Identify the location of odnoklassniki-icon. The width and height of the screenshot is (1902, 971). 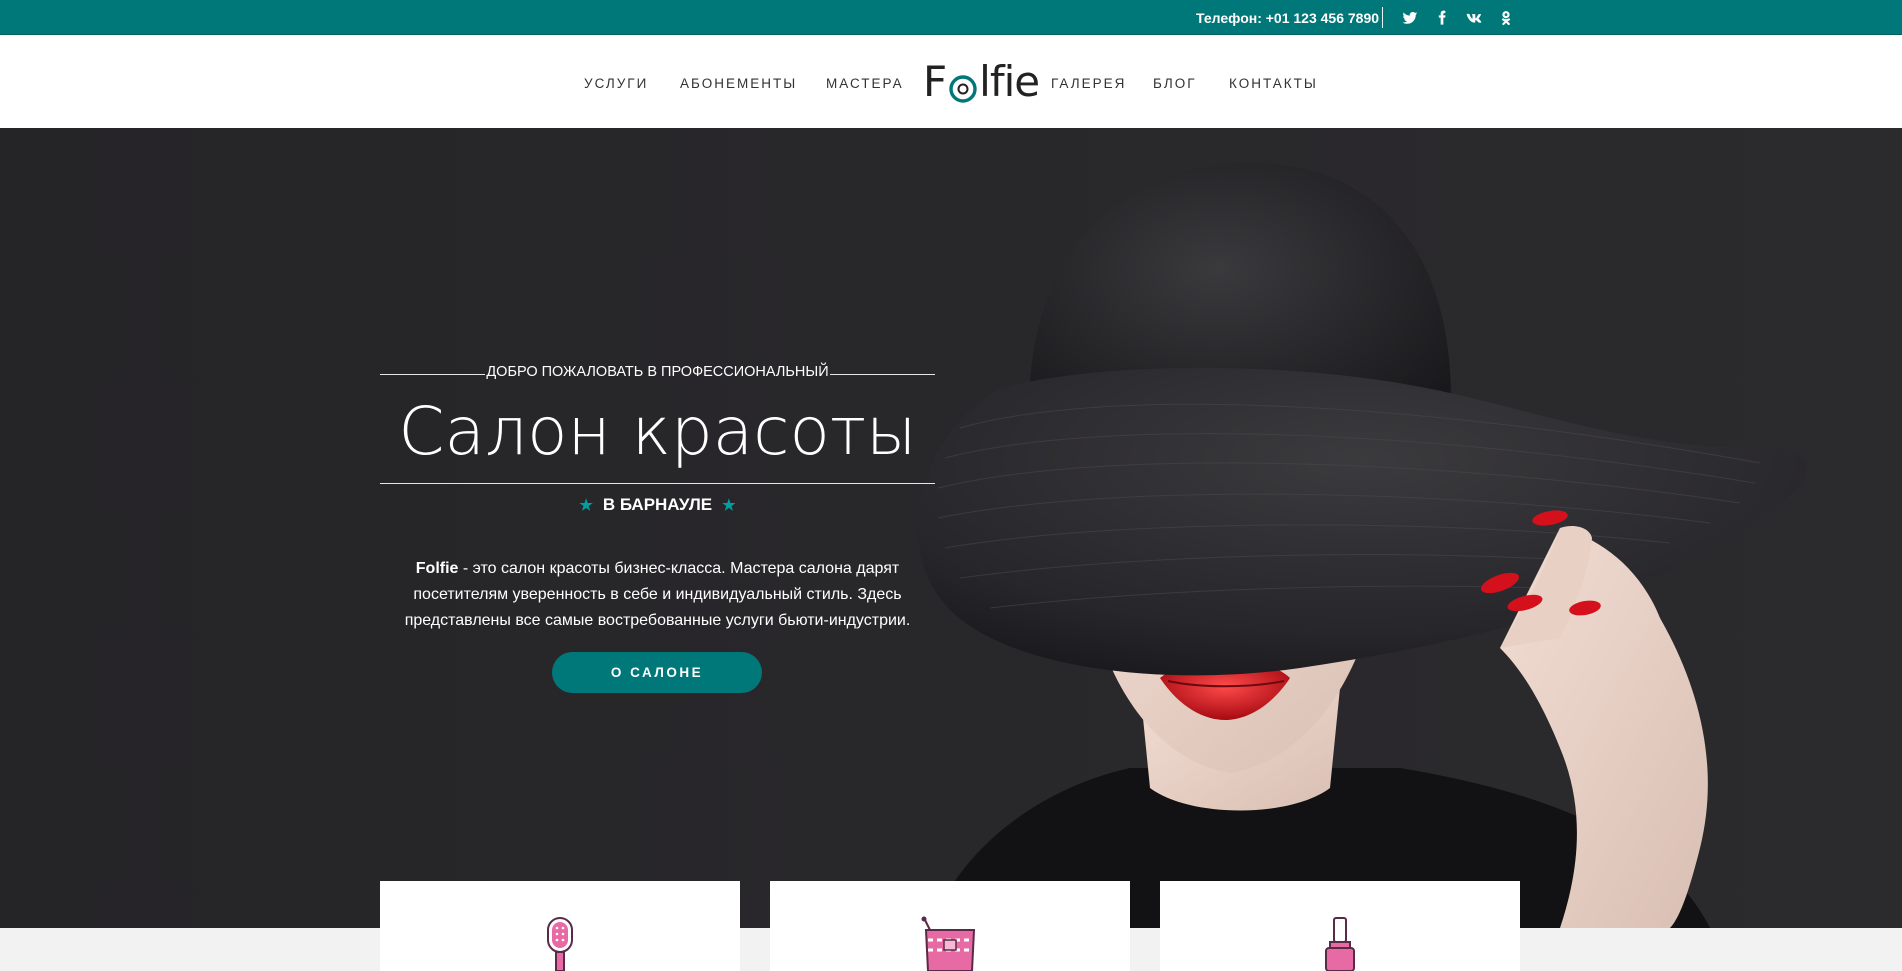
(1506, 18).